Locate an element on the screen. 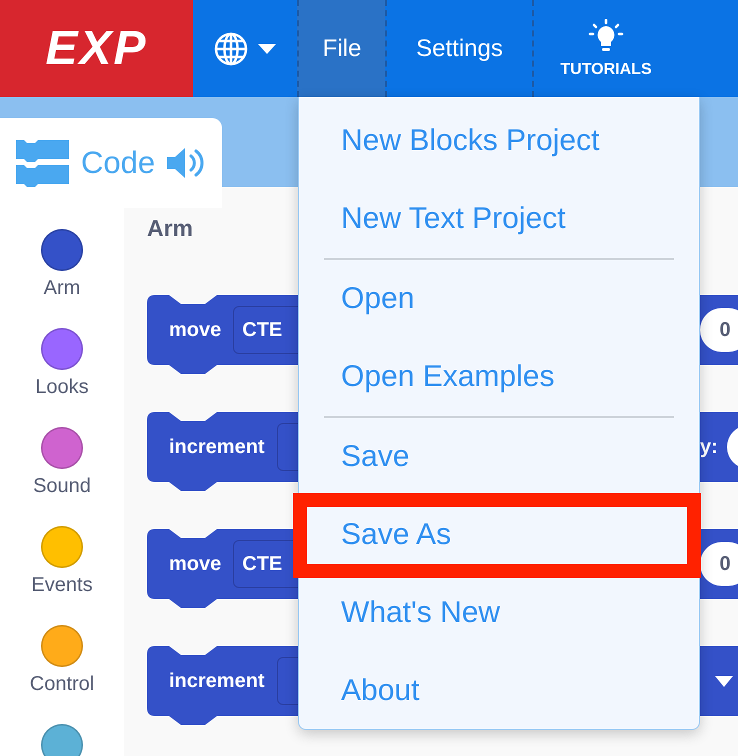 Image resolution: width=738 pixels, height=756 pixels. menu-button: File is located at coordinates (341, 48).